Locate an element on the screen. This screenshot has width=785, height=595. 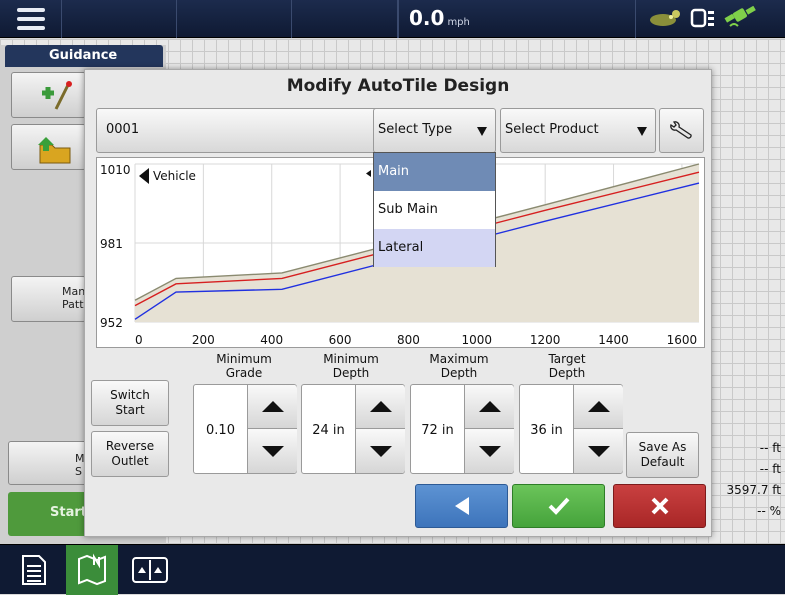
vehicle-marker-icon is located at coordinates (144, 176).